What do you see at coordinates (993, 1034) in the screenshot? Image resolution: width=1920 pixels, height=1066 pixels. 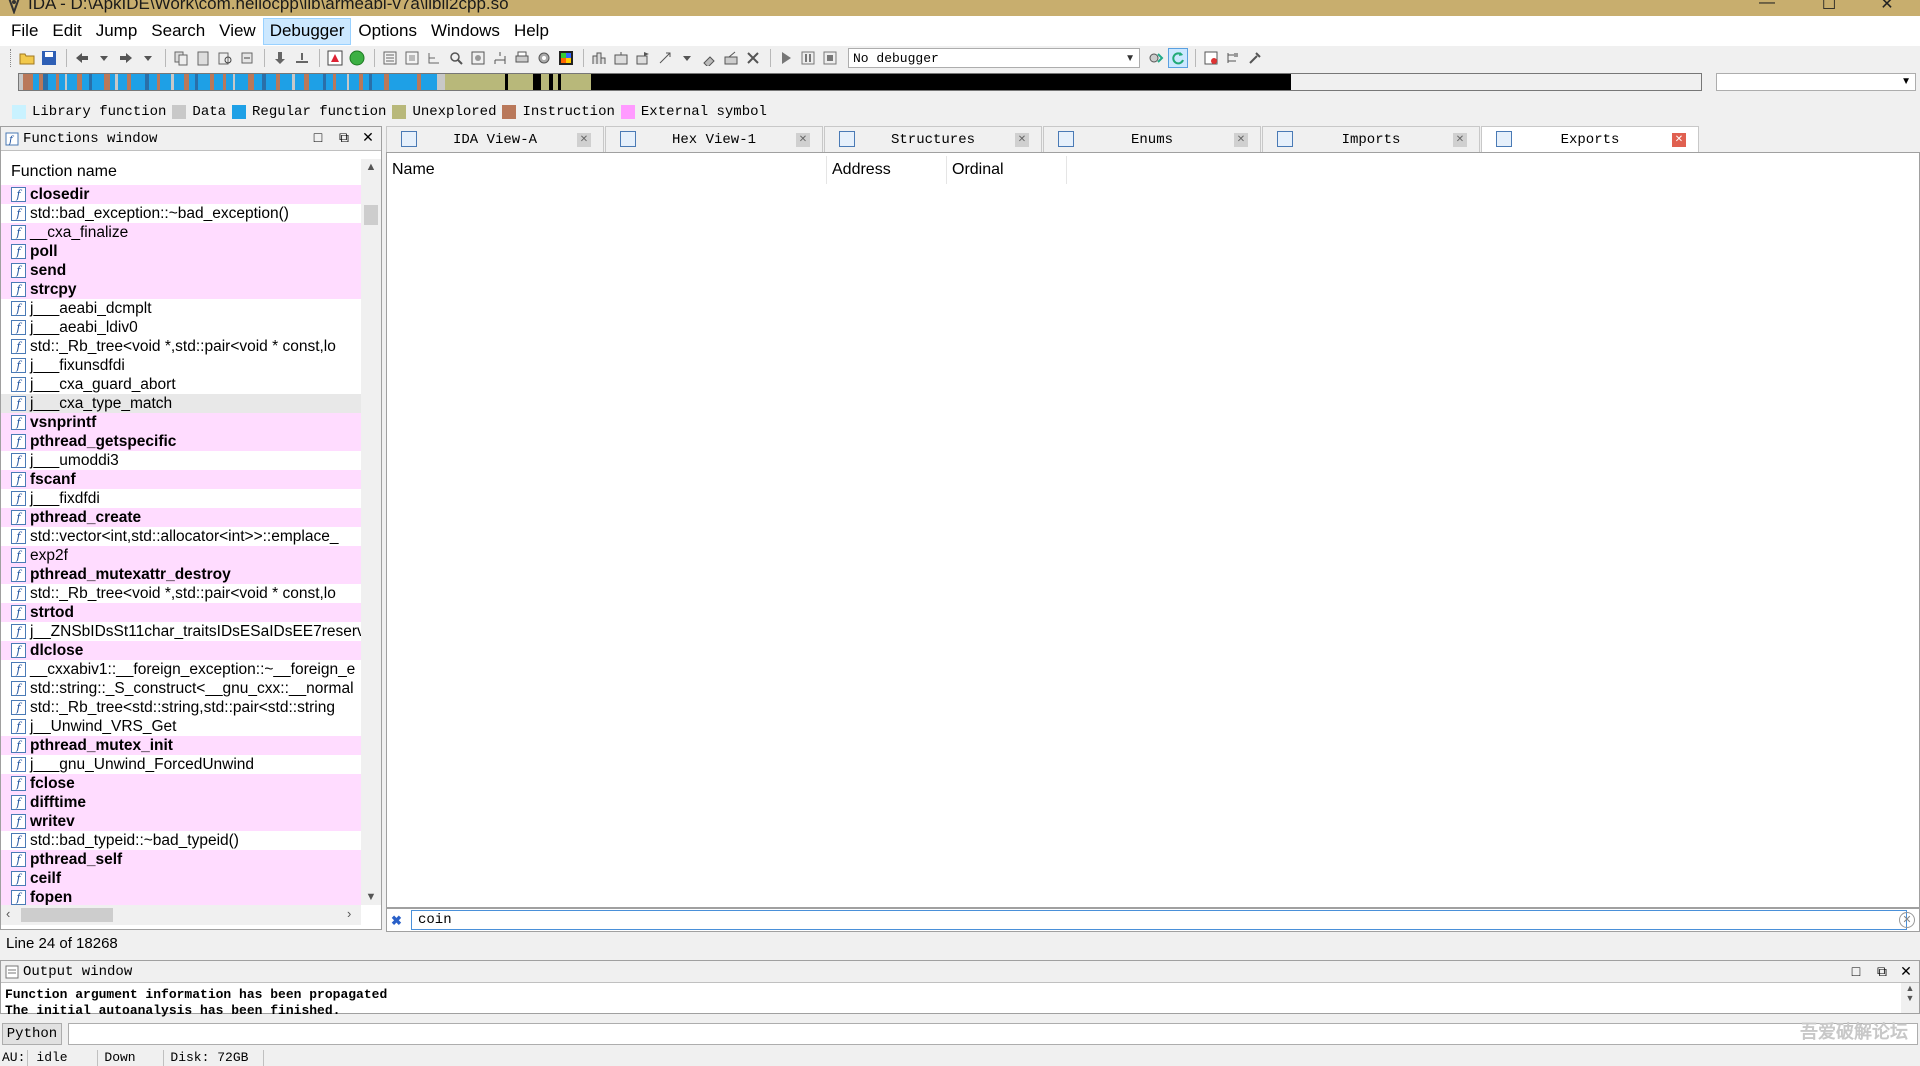 I see `command-line-input` at bounding box center [993, 1034].